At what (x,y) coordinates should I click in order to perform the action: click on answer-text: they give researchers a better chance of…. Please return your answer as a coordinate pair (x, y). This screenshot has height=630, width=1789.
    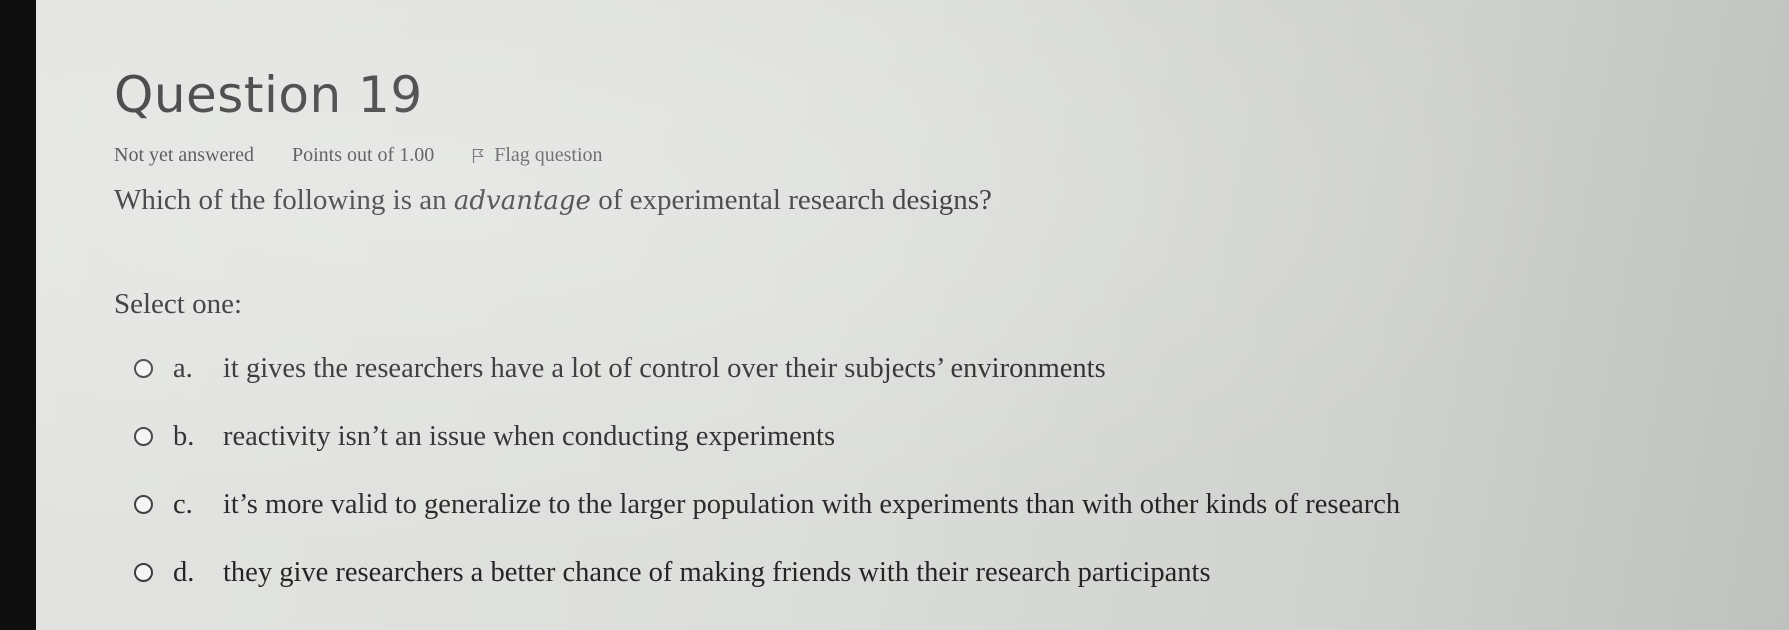
    Looking at the image, I should click on (717, 572).